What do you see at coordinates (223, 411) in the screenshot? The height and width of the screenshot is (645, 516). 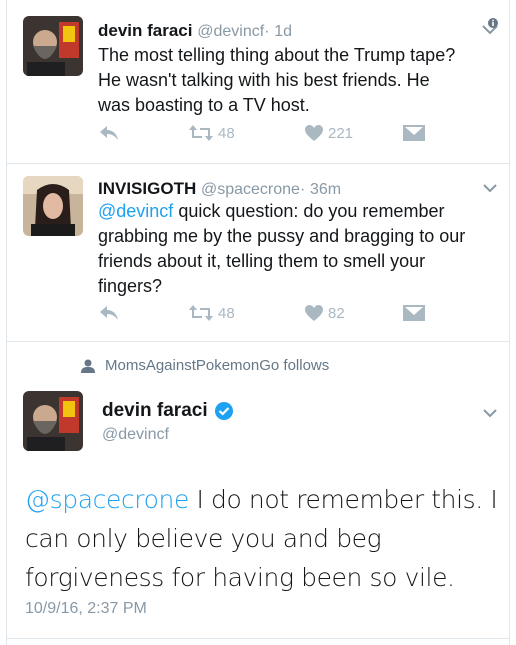 I see `verified-icon` at bounding box center [223, 411].